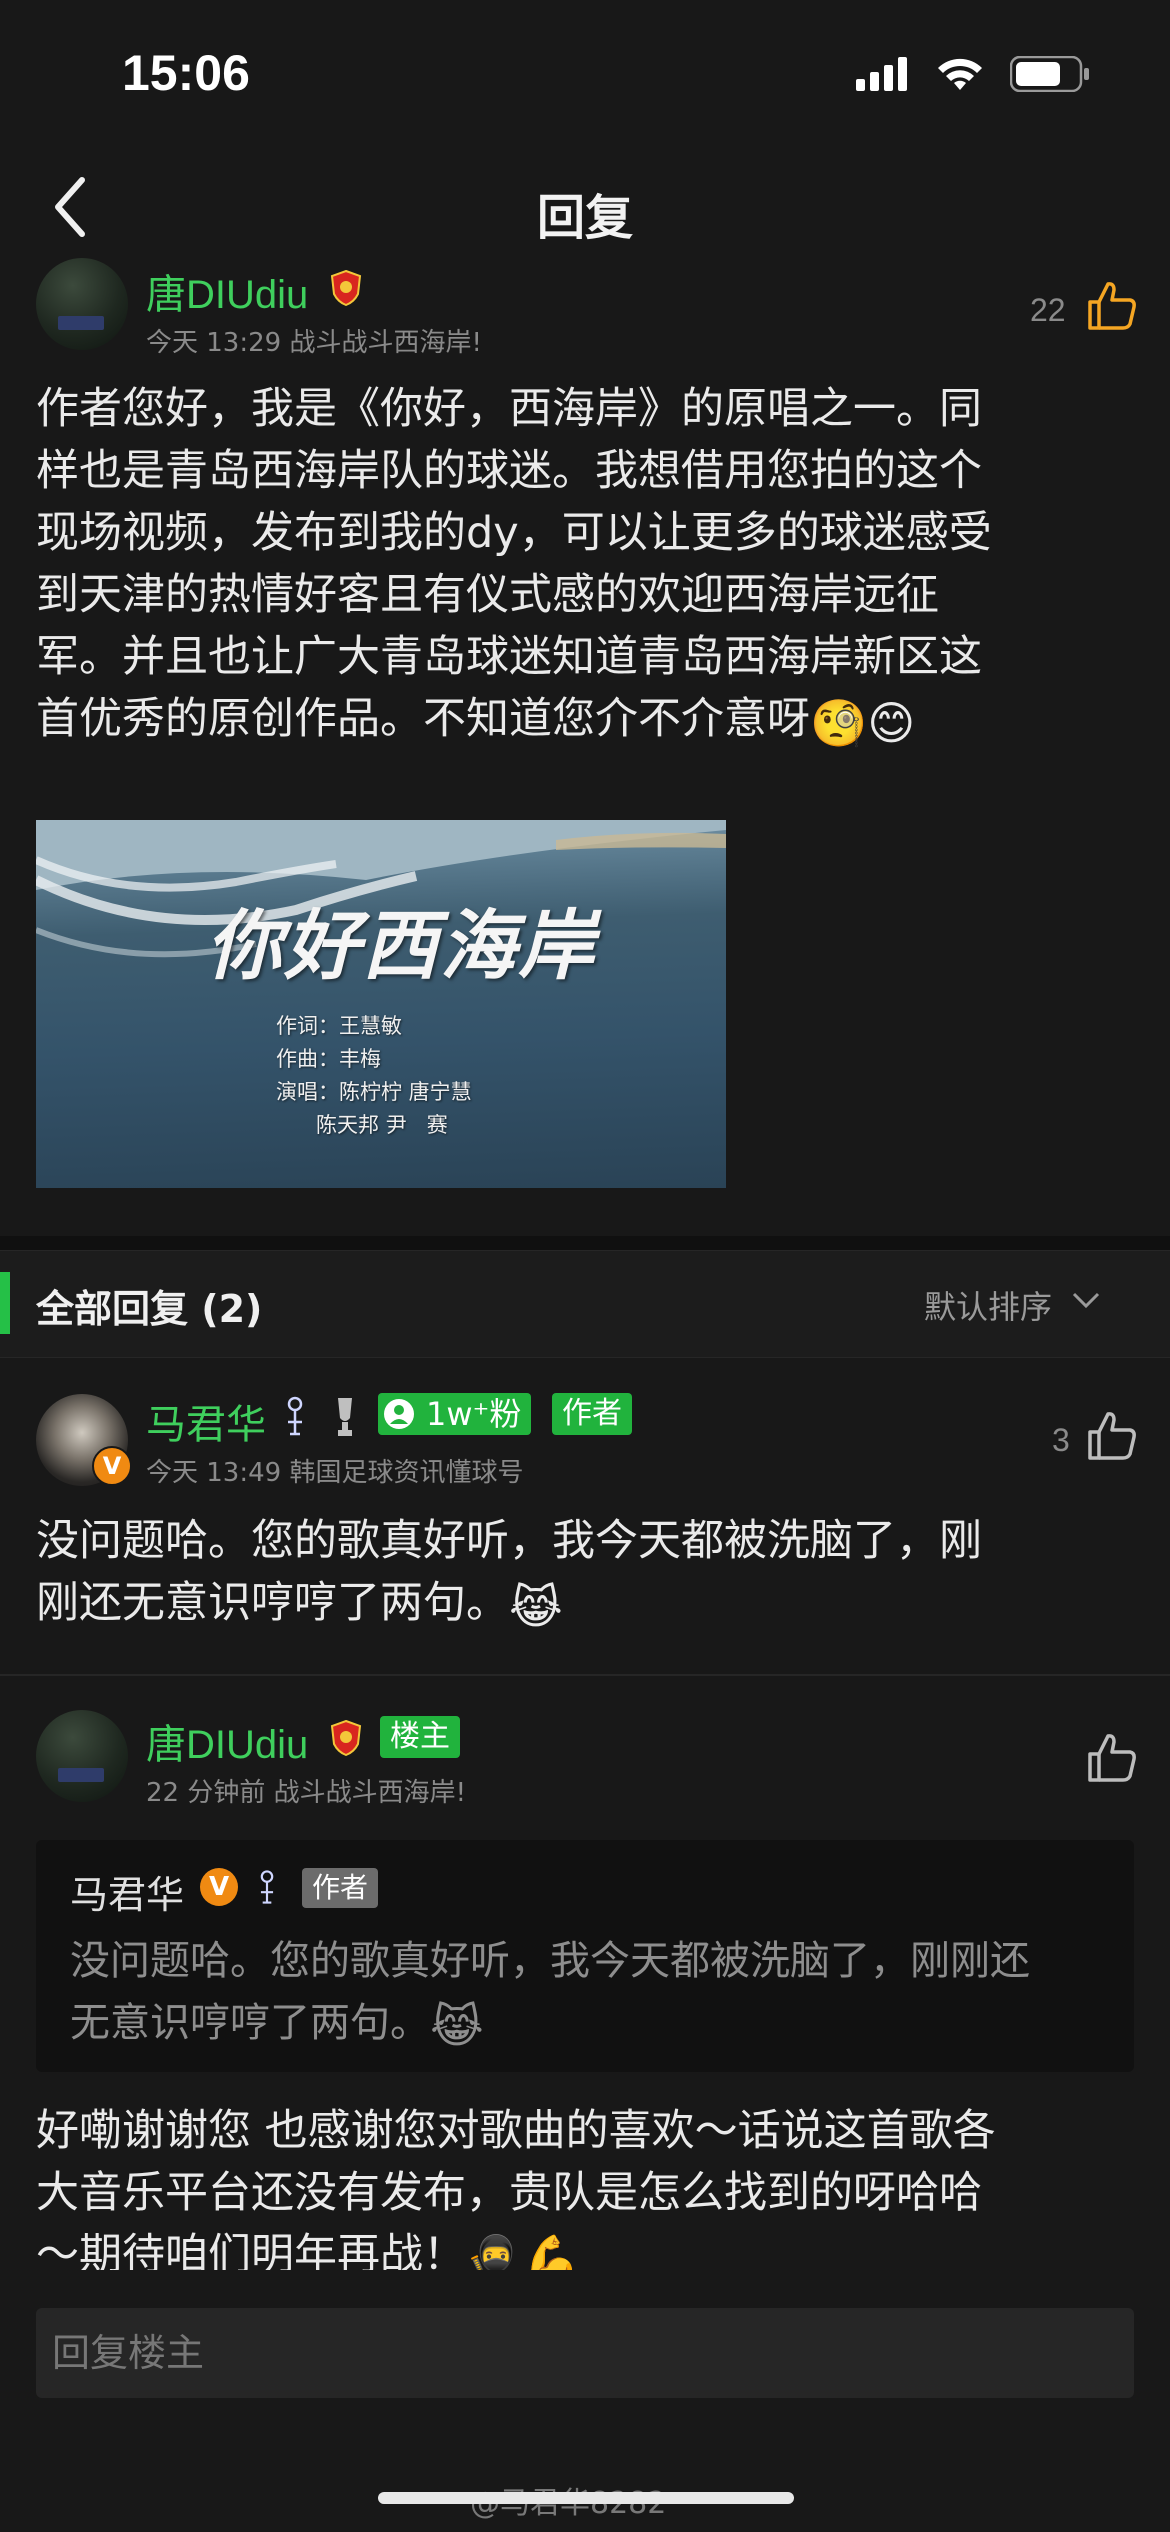  Describe the element at coordinates (509, 2193) in the screenshot. I see `reply-line: 大音乐平台还没有发布，贵队是怎么找到的呀哈哈` at that location.